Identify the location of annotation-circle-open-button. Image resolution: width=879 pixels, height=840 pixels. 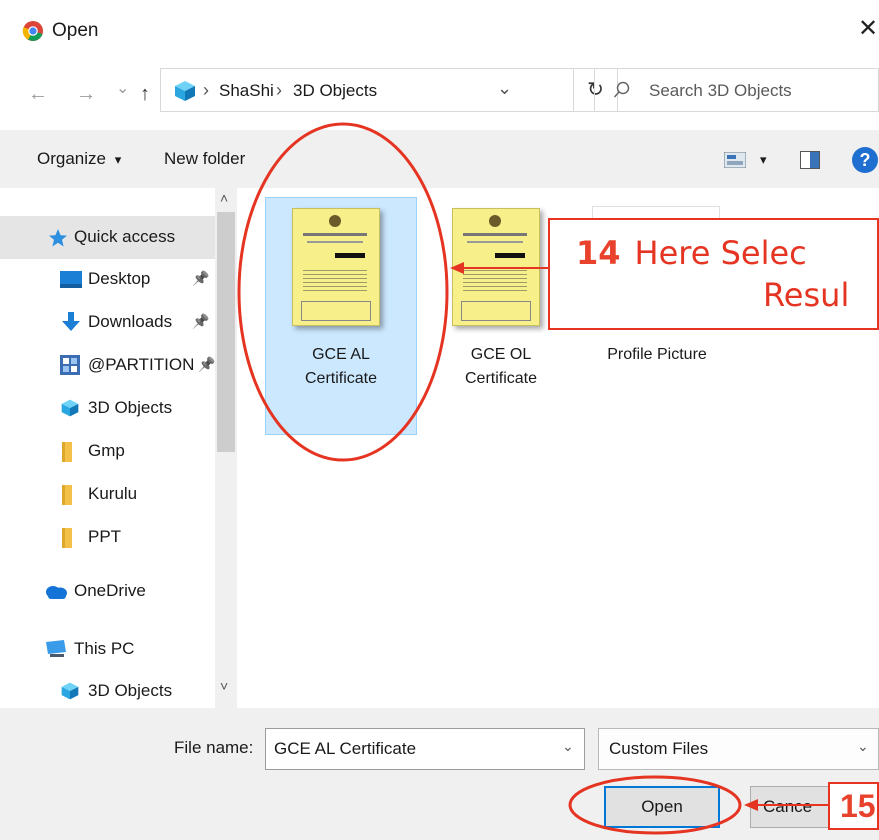
(655, 805).